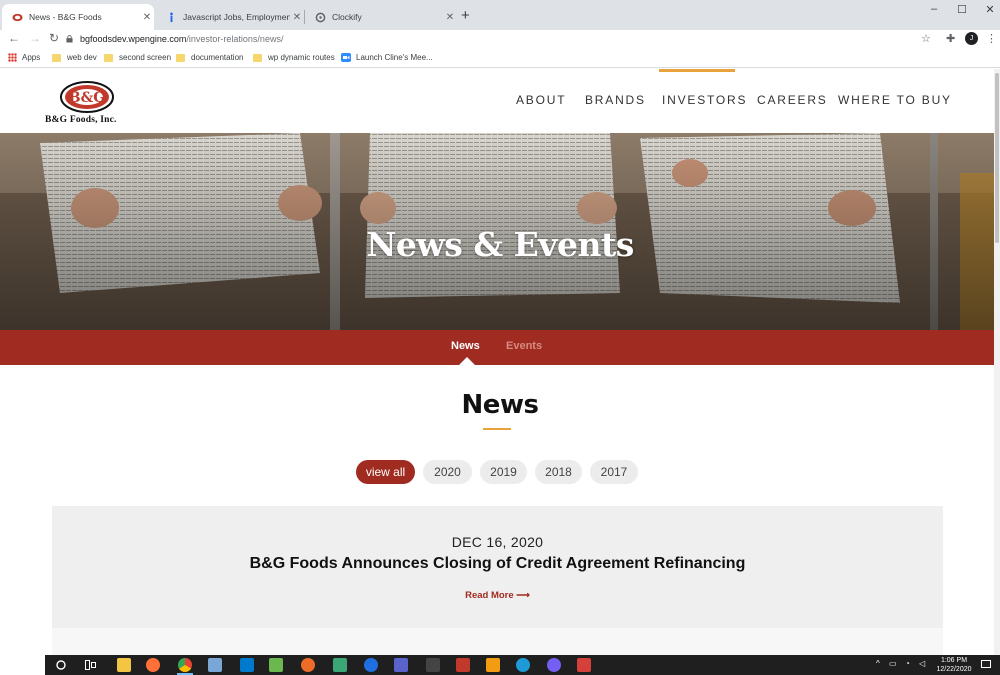 The height and width of the screenshot is (675, 1000). What do you see at coordinates (997, 362) in the screenshot?
I see `page-scrollbar` at bounding box center [997, 362].